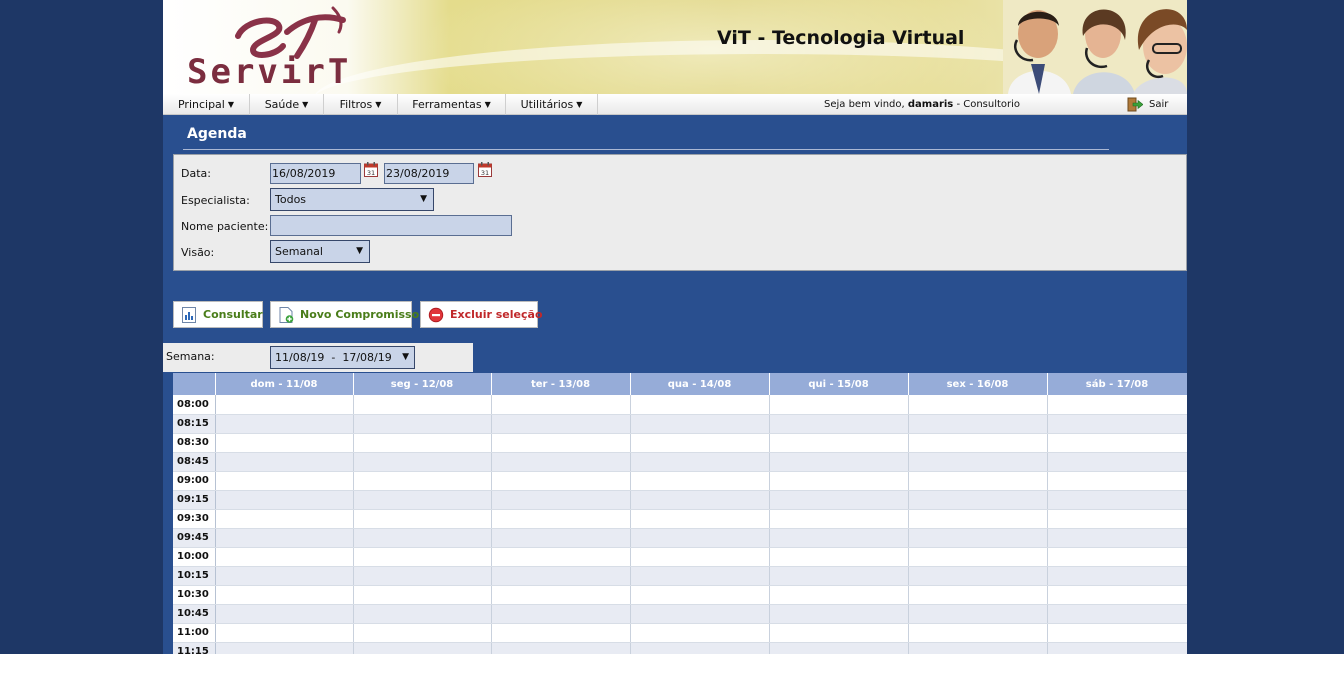 The width and height of the screenshot is (1344, 682). I want to click on menu-principal: Principal ▼, so click(206, 104).